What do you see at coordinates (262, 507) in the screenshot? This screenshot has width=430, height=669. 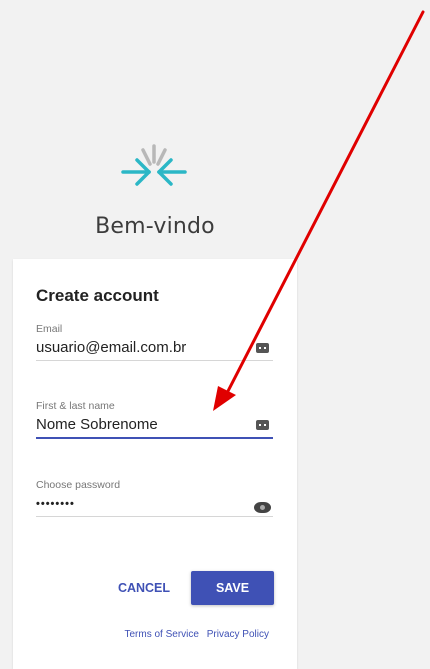 I see `show-password-eye-icon` at bounding box center [262, 507].